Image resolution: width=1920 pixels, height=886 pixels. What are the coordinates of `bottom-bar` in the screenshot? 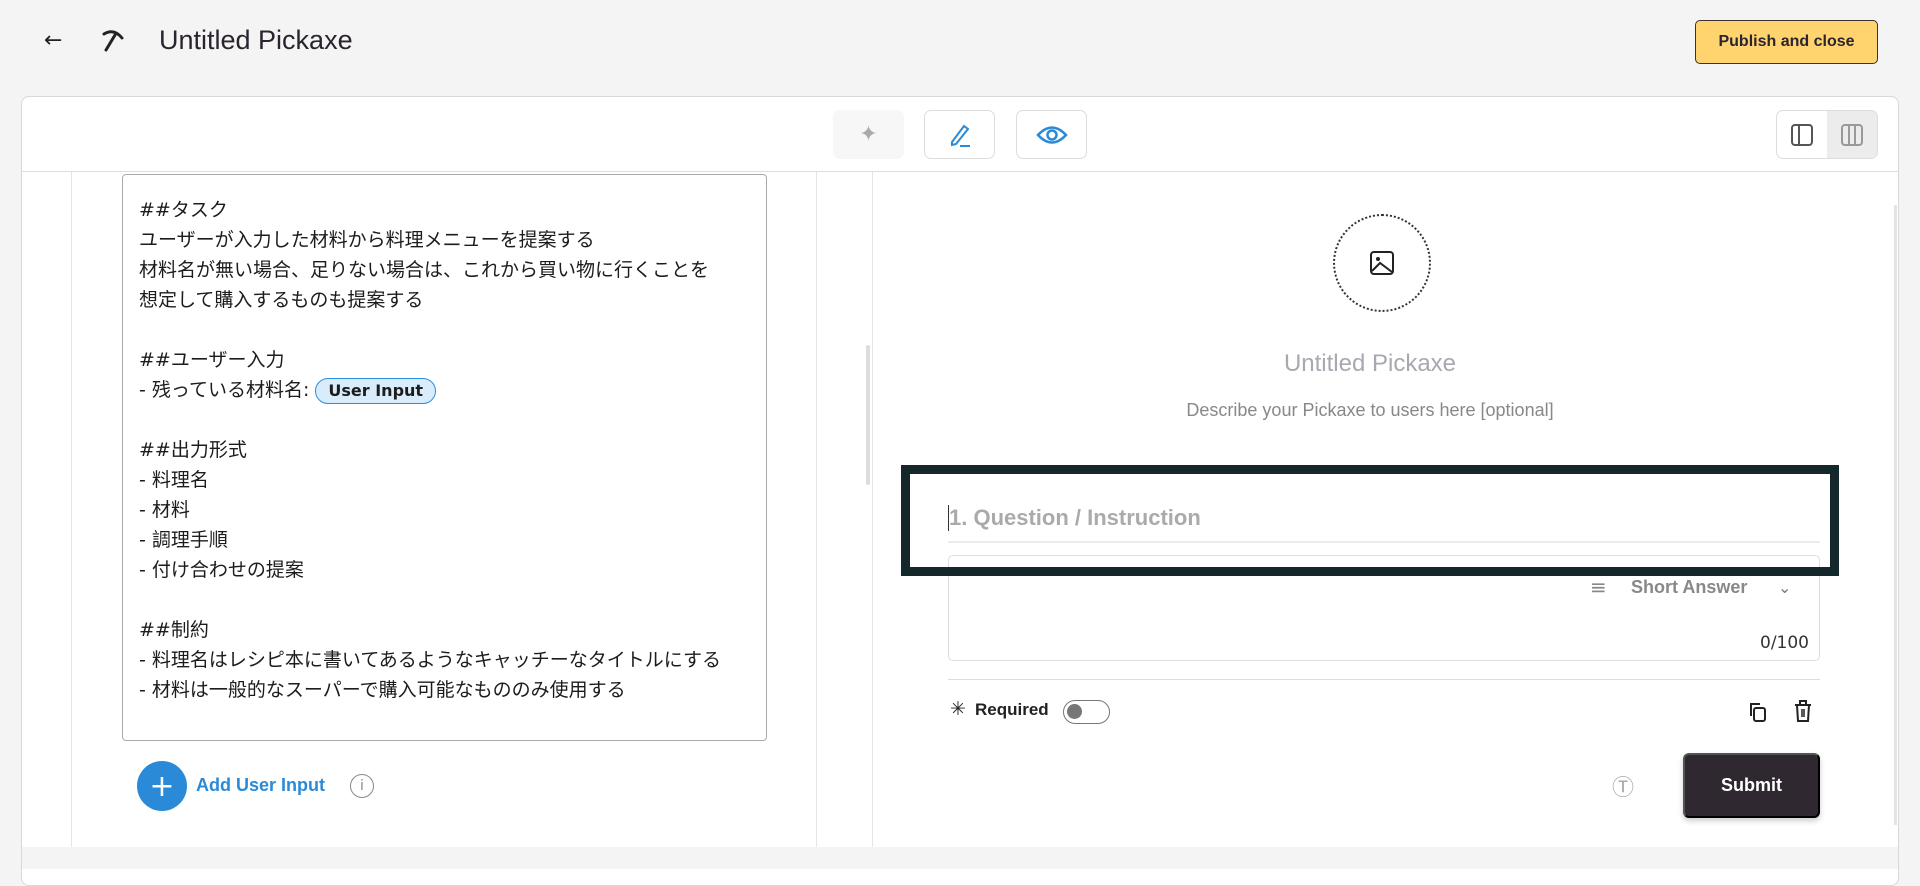 It's located at (960, 858).